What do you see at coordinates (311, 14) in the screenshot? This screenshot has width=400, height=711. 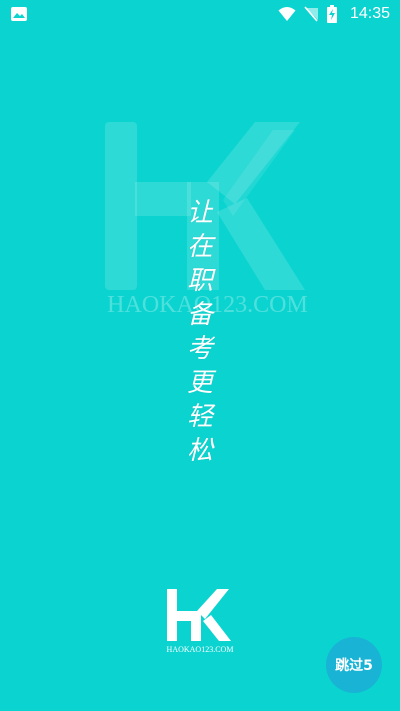 I see `no-sim-icon` at bounding box center [311, 14].